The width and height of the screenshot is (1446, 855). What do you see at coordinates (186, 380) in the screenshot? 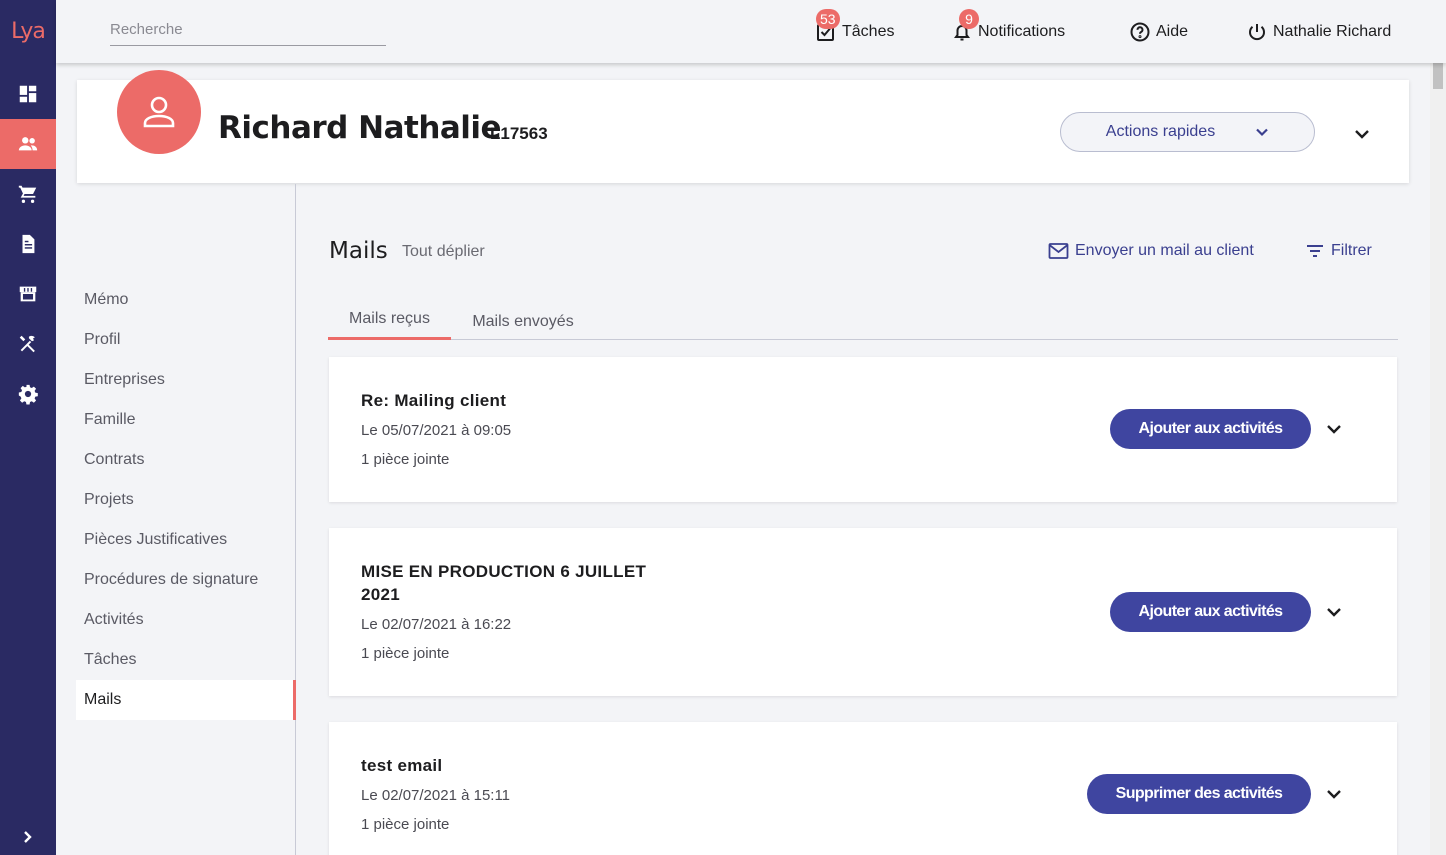
I see `sidenav-item-entreprises: Entreprises` at bounding box center [186, 380].